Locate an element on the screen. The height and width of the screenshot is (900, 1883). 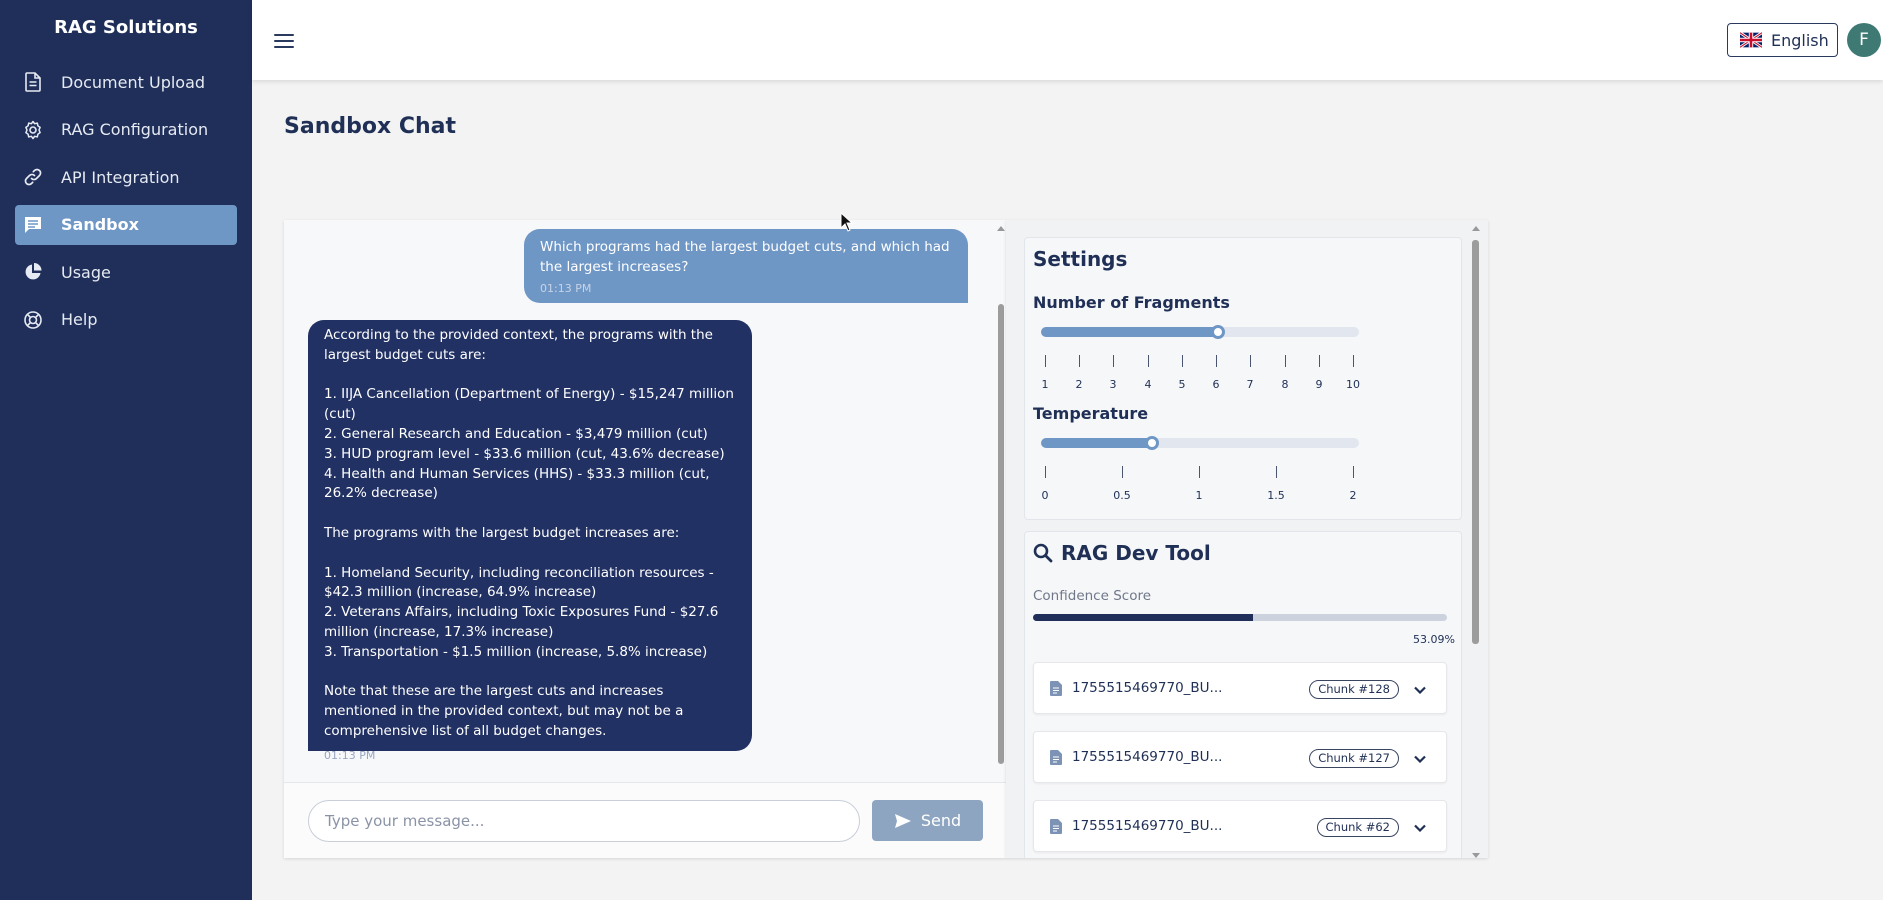
settings-title: Settings is located at coordinates (1080, 259).